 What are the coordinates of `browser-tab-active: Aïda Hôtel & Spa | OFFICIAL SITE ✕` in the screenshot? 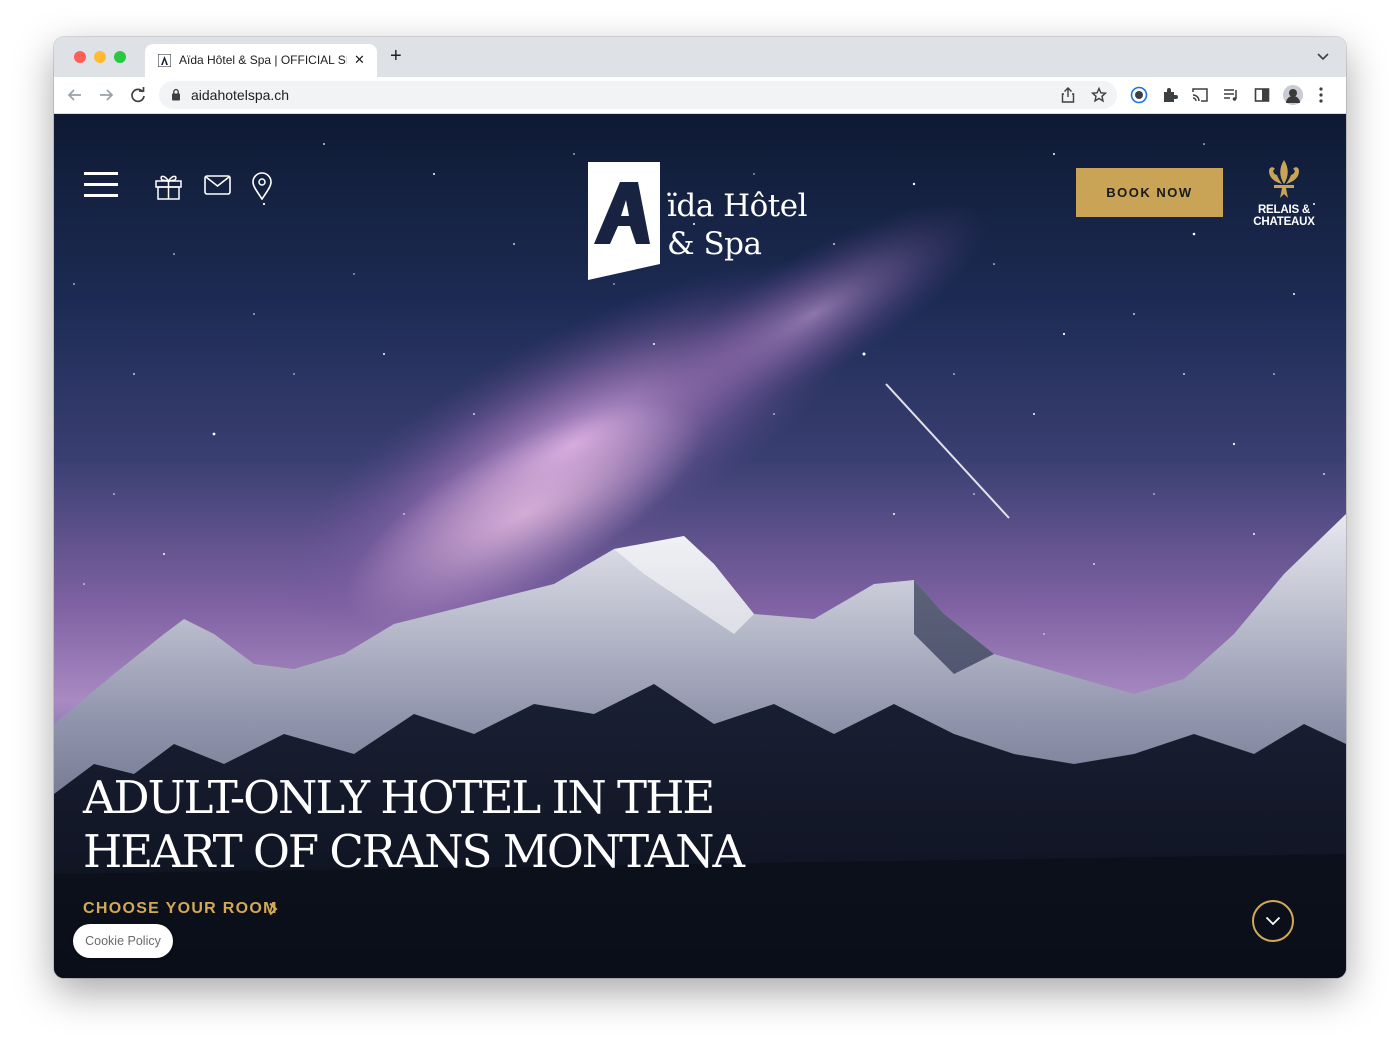 It's located at (261, 60).